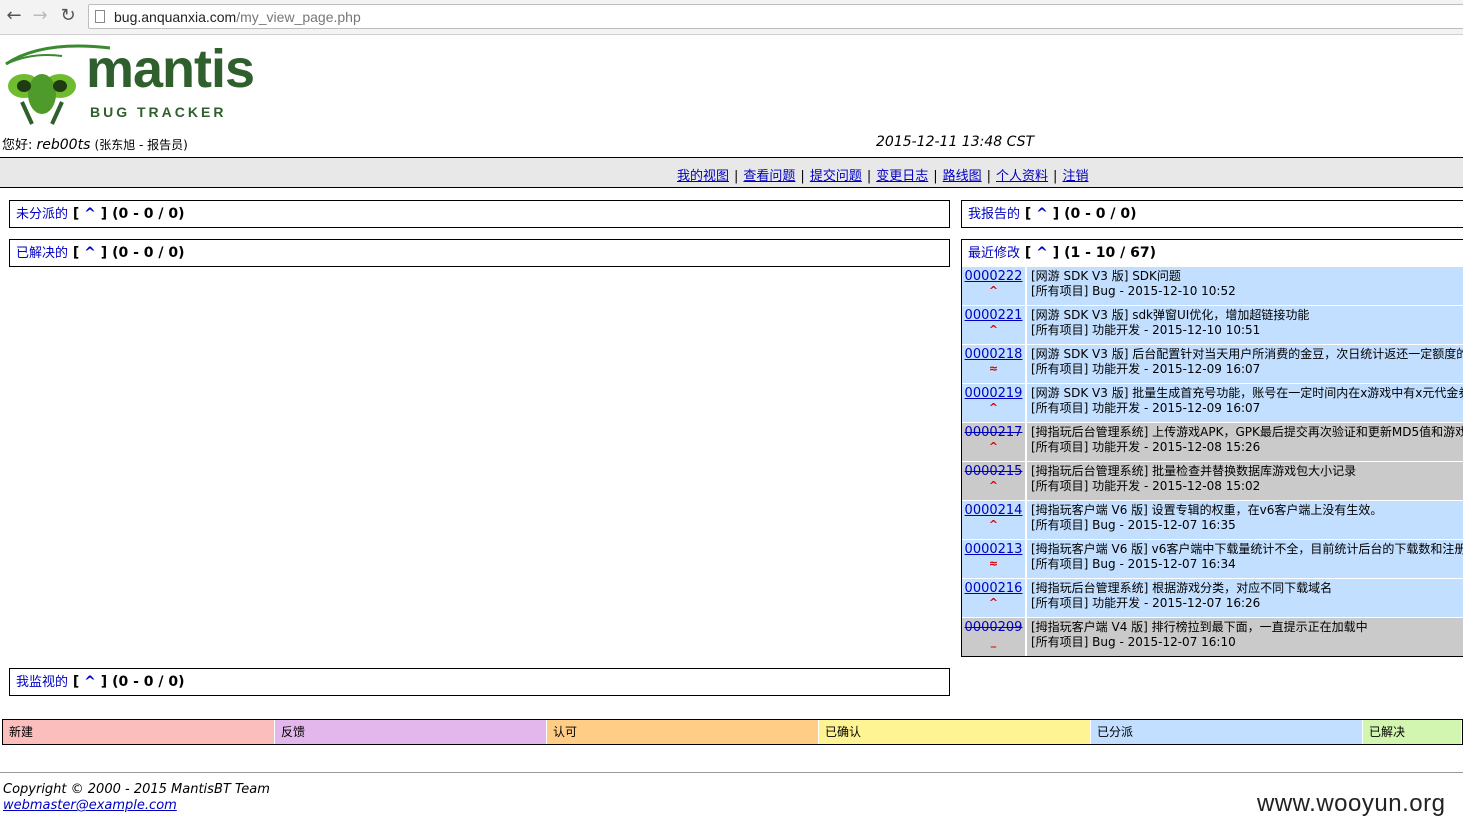 The image size is (1463, 833). Describe the element at coordinates (703, 176) in the screenshot. I see `menu-my-view: 我的视图` at that location.